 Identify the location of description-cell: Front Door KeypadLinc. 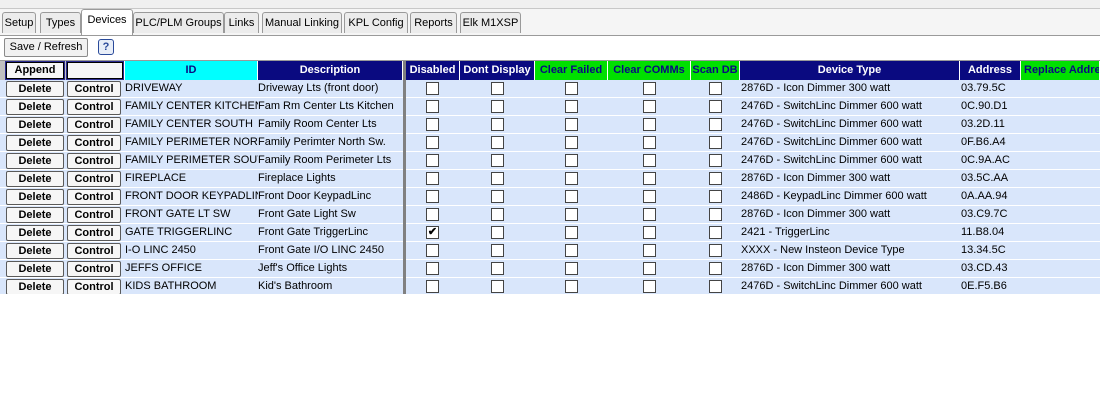
(330, 197).